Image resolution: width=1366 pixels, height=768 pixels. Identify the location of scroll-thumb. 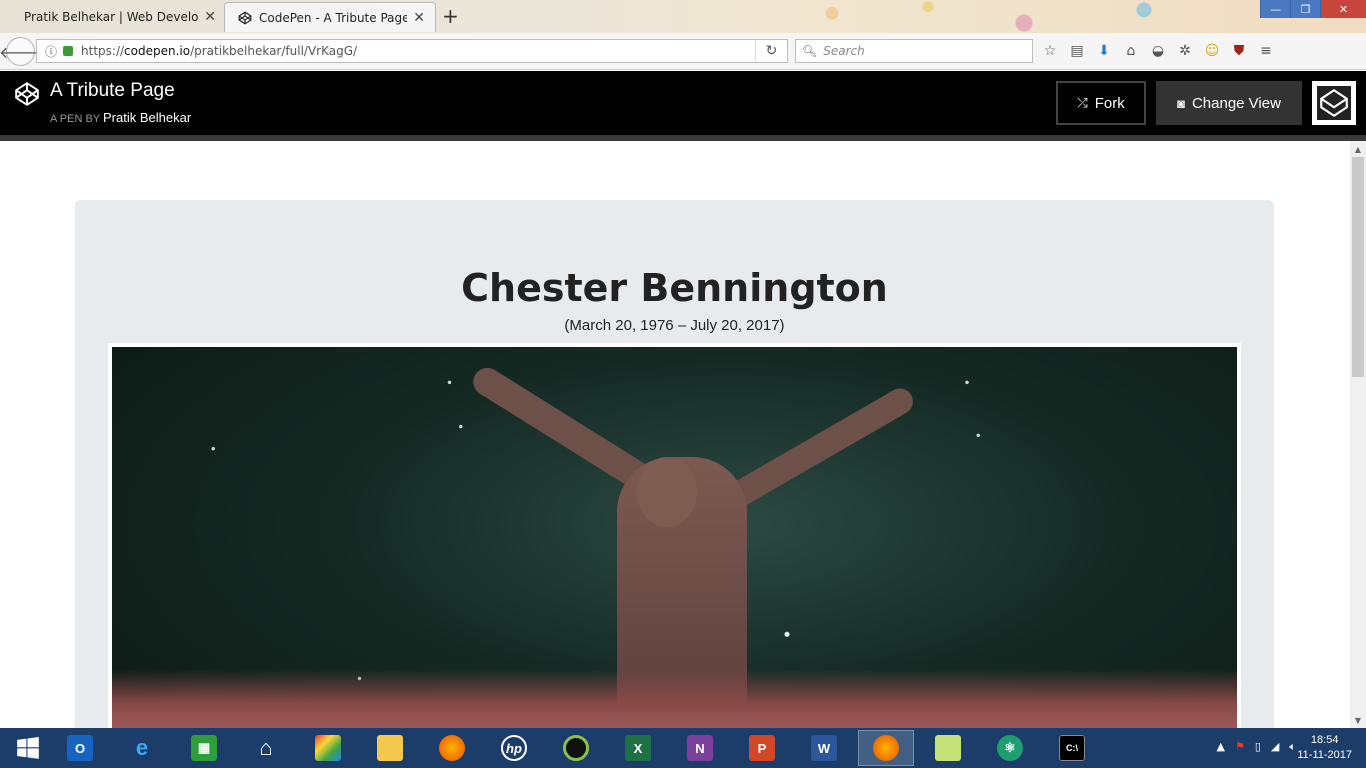
(1358, 267).